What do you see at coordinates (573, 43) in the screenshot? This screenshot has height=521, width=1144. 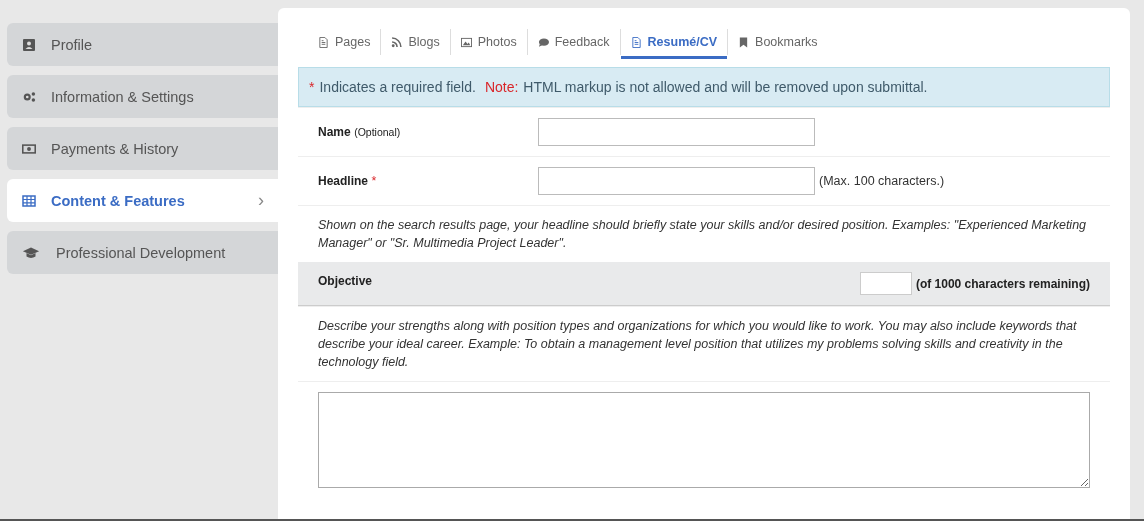 I see `tab: Feedback` at bounding box center [573, 43].